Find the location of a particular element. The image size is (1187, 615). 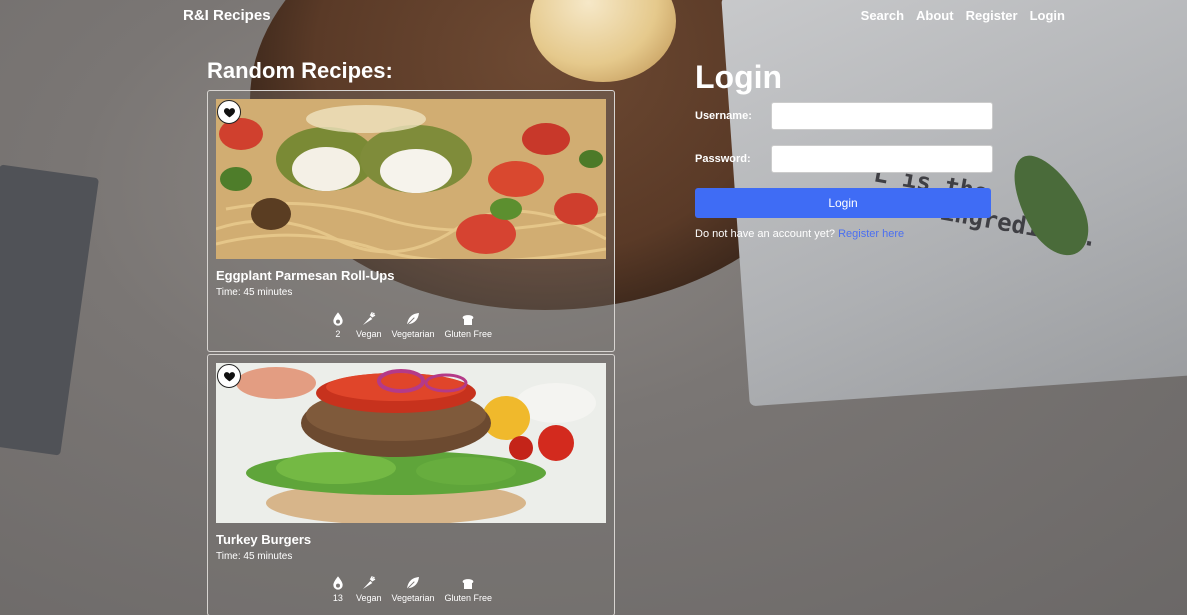

recipe-image-turkey-burger is located at coordinates (411, 443).